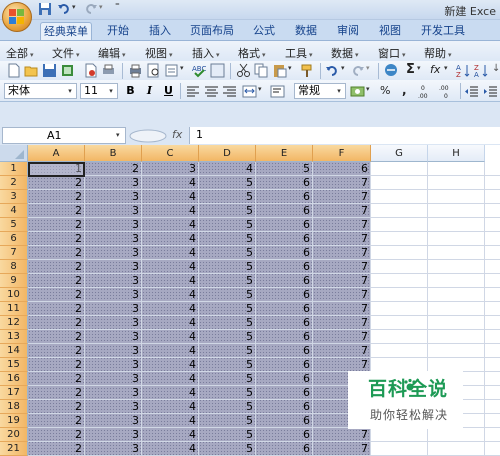 The width and height of the screenshot is (500, 456). Describe the element at coordinates (284, 393) in the screenshot. I see `cell-e17: 6` at that location.